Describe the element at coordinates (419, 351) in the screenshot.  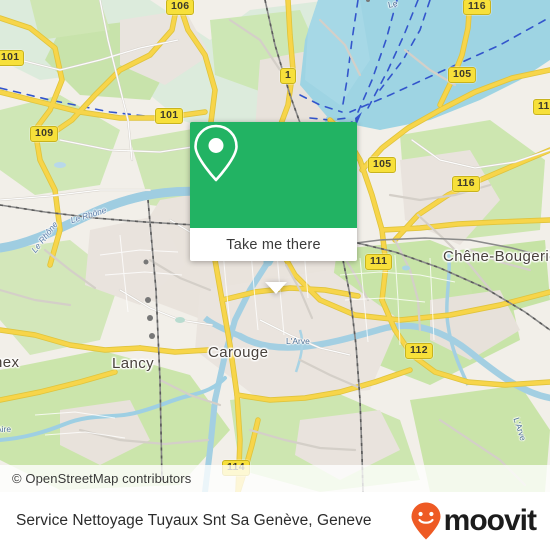
I see `road-shield: 112` at that location.